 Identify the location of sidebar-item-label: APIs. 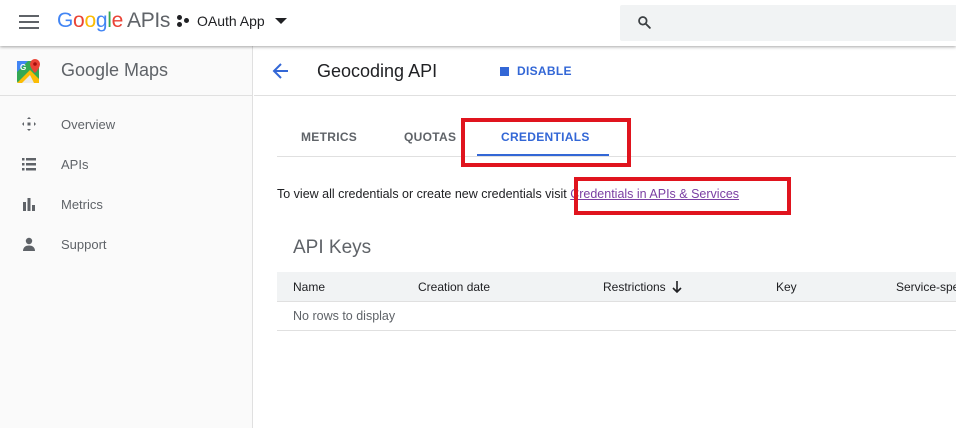
(75, 164).